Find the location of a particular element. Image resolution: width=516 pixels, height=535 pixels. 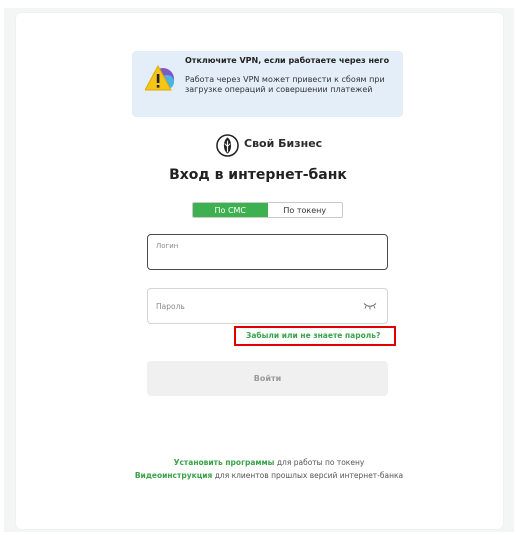

tab-token: По токену is located at coordinates (304, 210).